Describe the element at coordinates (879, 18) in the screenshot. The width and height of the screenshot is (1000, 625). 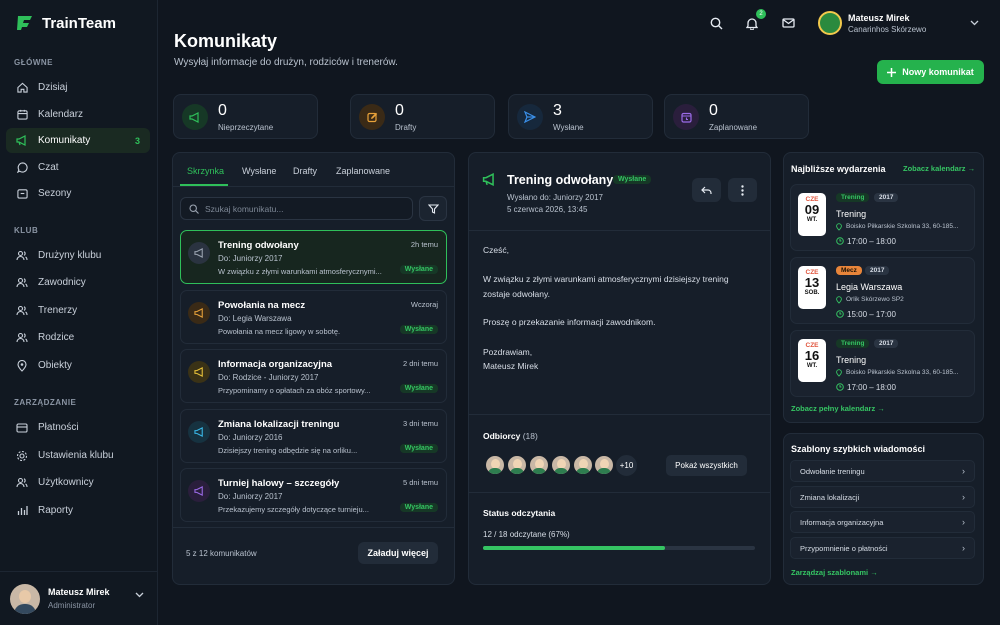
I see `topbar-user-name: Mateusz Mirek` at that location.